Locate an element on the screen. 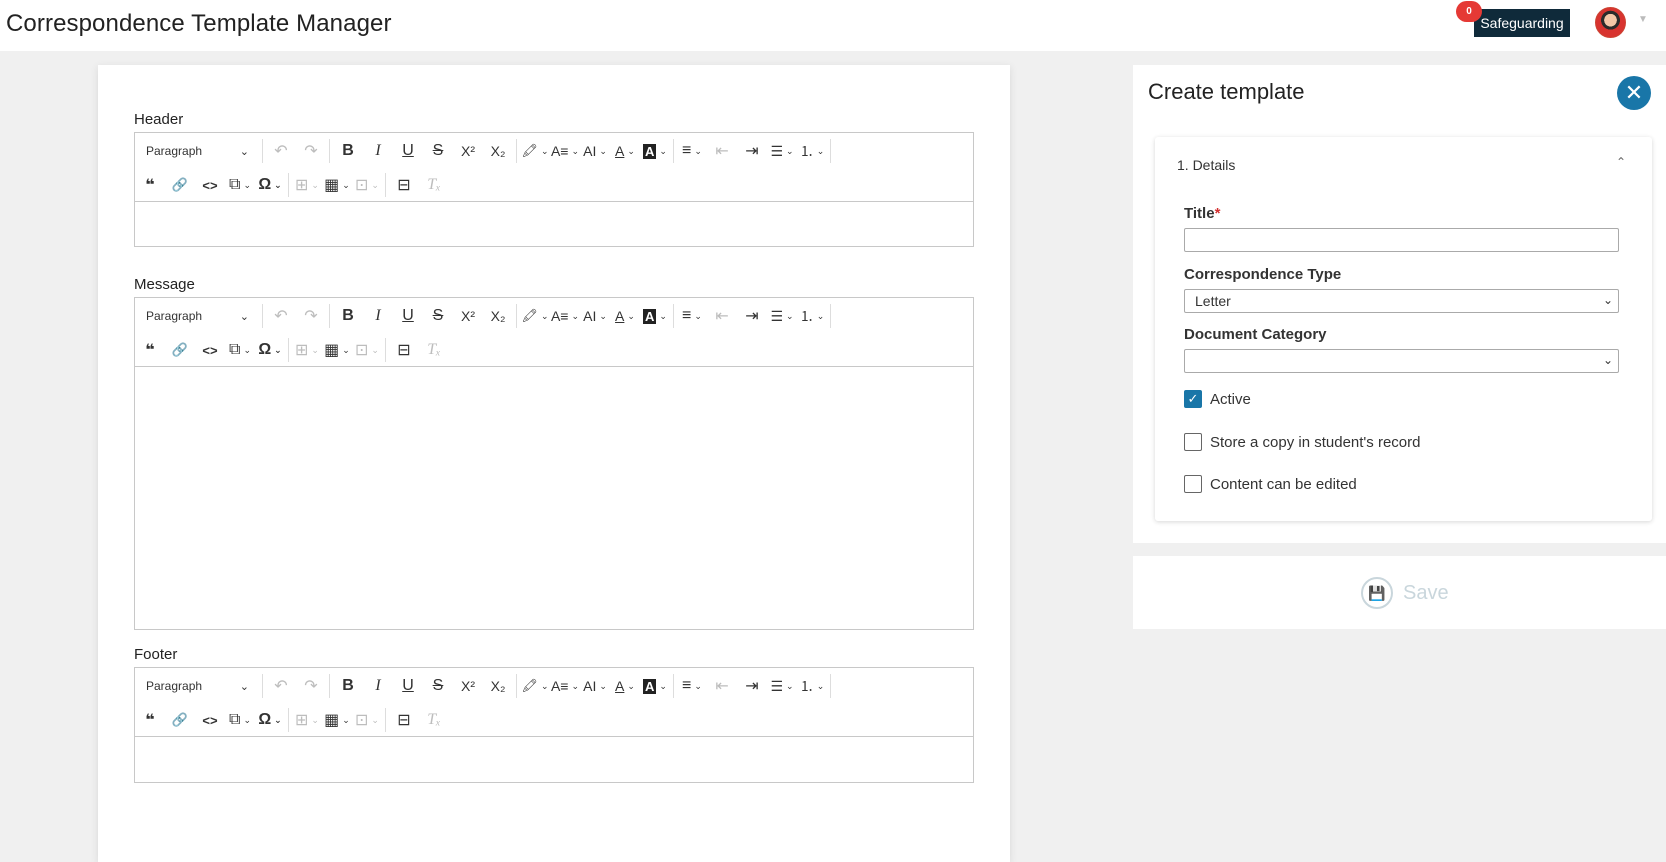 This screenshot has height=862, width=1666. active-checkbox-row: ✓ Active is located at coordinates (1217, 399).